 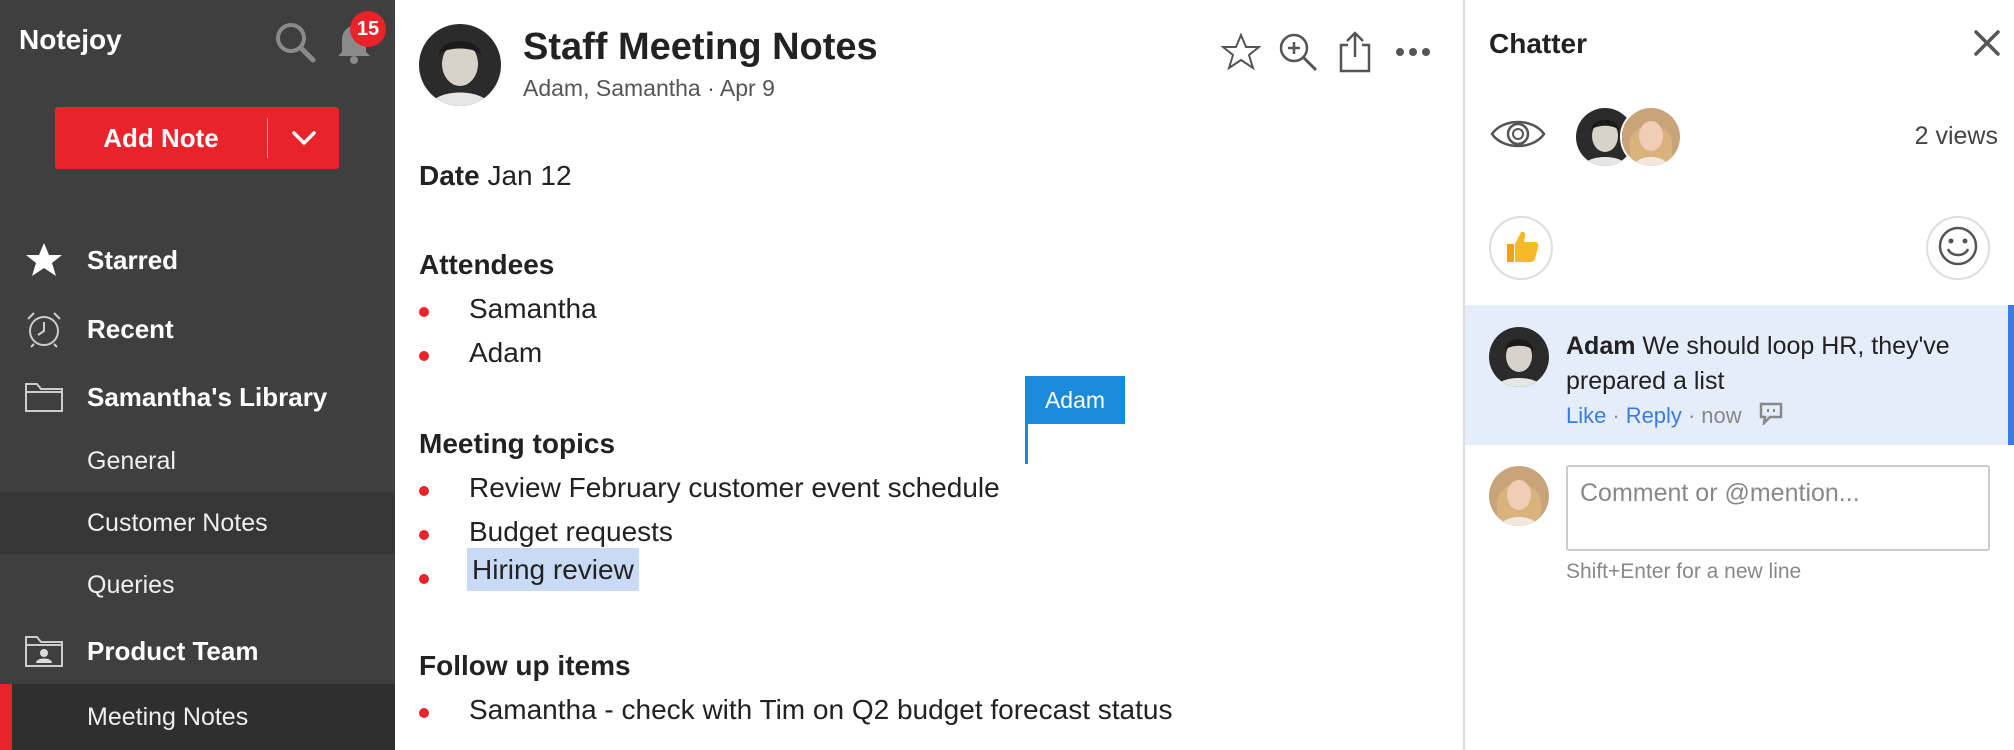 What do you see at coordinates (525, 665) in the screenshot?
I see `followup-heading: Follow up items` at bounding box center [525, 665].